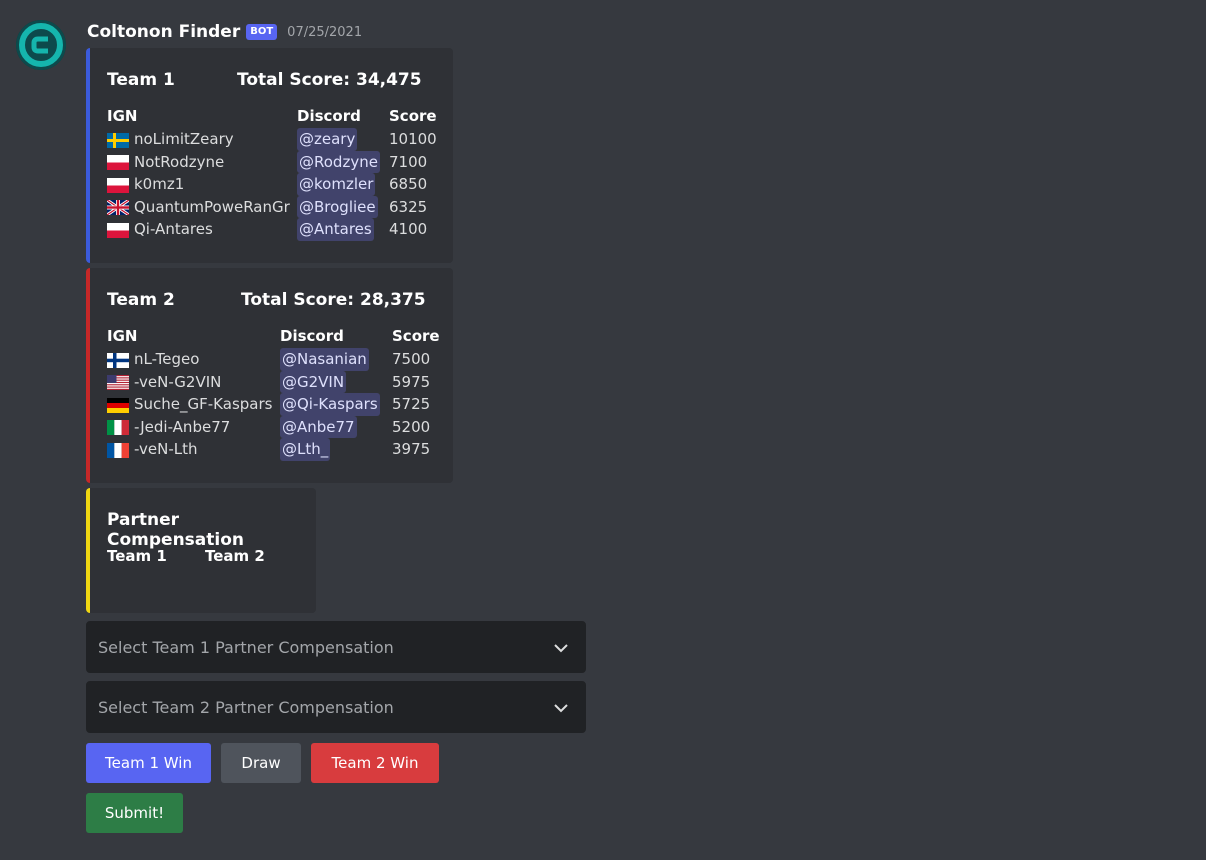 The width and height of the screenshot is (1206, 860). I want to click on player-discord-mention: @G2VIN, so click(313, 381).